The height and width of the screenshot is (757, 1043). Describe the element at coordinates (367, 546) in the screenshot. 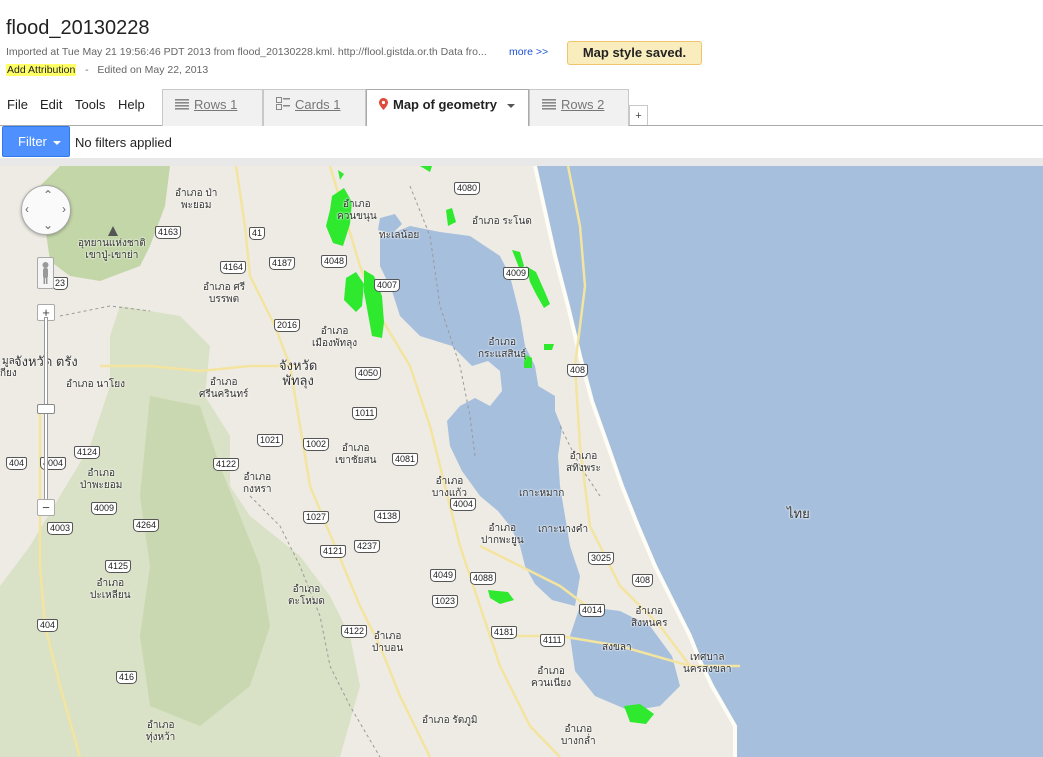

I see `road-shield: 4237` at that location.